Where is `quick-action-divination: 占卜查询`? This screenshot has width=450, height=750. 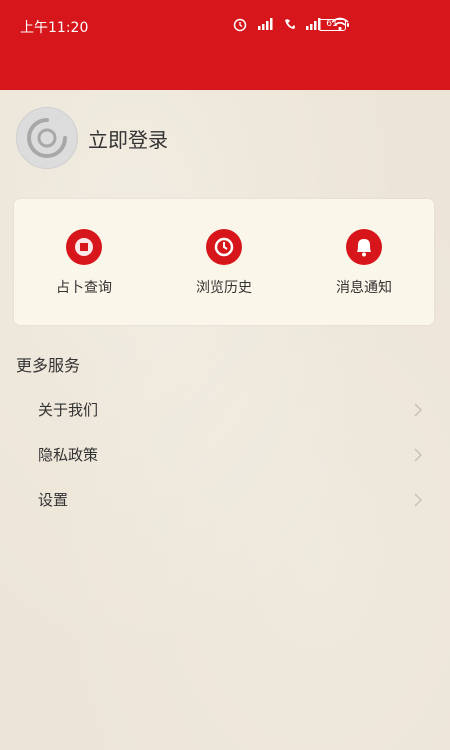
quick-action-divination: 占卜查询 is located at coordinates (84, 262).